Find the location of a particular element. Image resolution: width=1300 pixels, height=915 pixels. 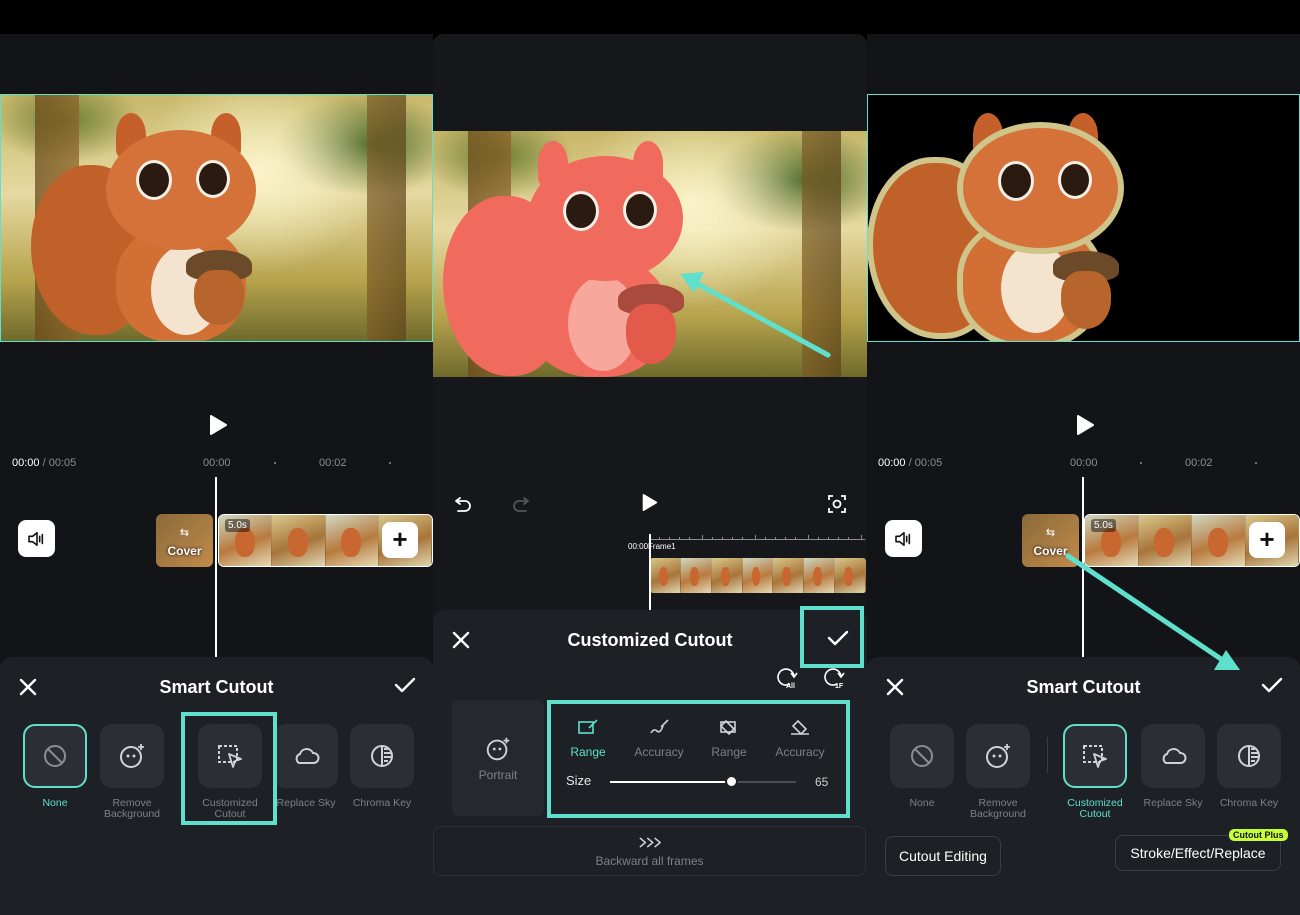

frame-label: Frame1 is located at coordinates (662, 546).